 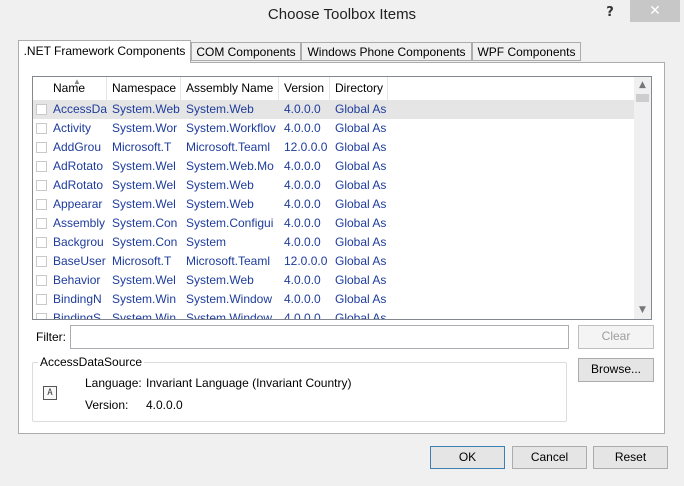 I want to click on name-cell: Activity, so click(x=72, y=128).